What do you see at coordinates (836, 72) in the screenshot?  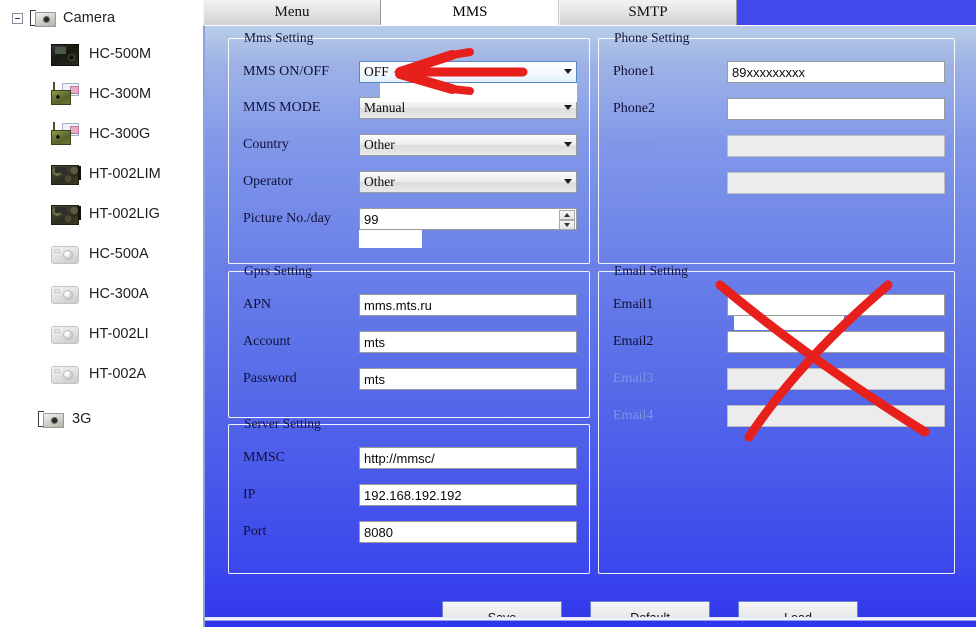 I see `phone1-input: 89xxxxxxxxx` at bounding box center [836, 72].